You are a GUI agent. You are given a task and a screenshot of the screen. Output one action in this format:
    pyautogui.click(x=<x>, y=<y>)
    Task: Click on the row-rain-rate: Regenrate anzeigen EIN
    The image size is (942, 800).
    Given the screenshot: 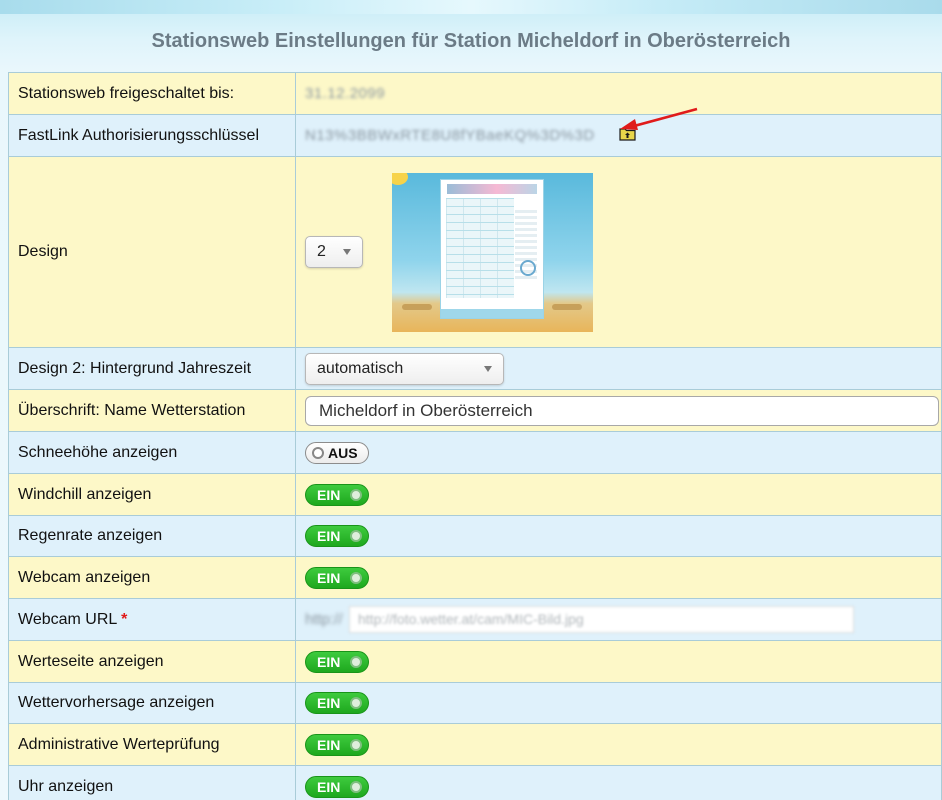 What is the action you would take?
    pyautogui.click(x=475, y=536)
    